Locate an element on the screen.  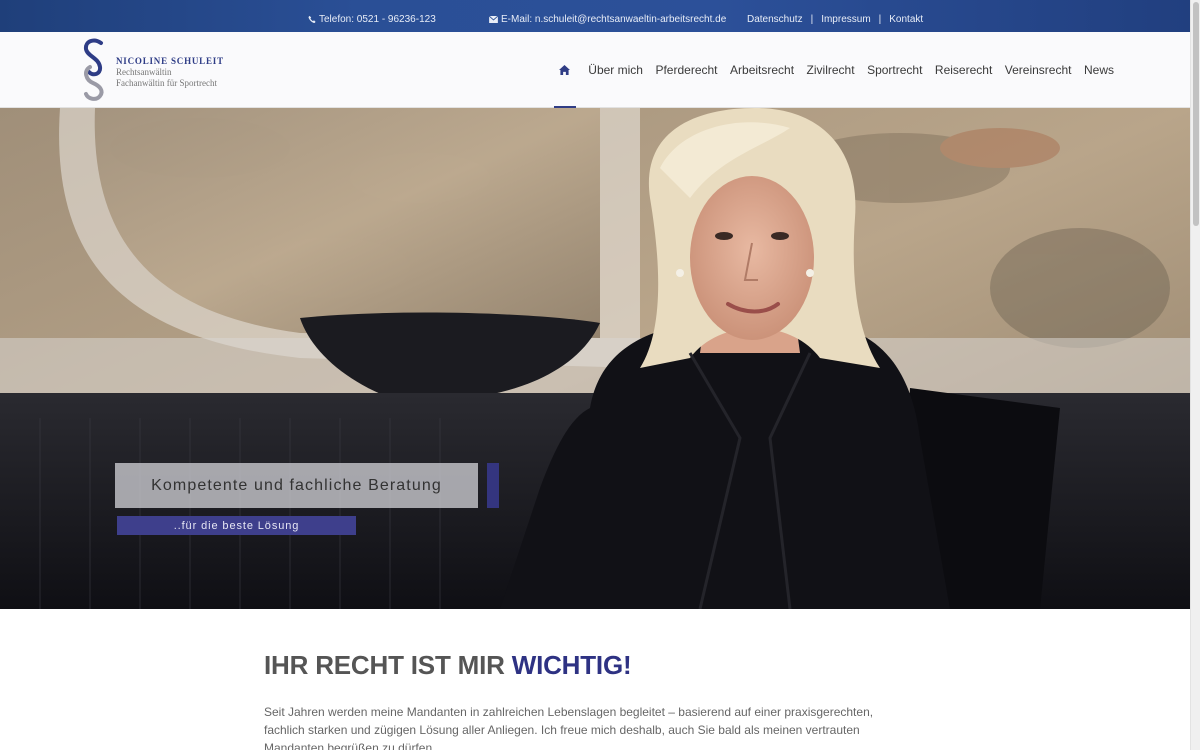
nav-ueber-mich: Über mich is located at coordinates (615, 70).